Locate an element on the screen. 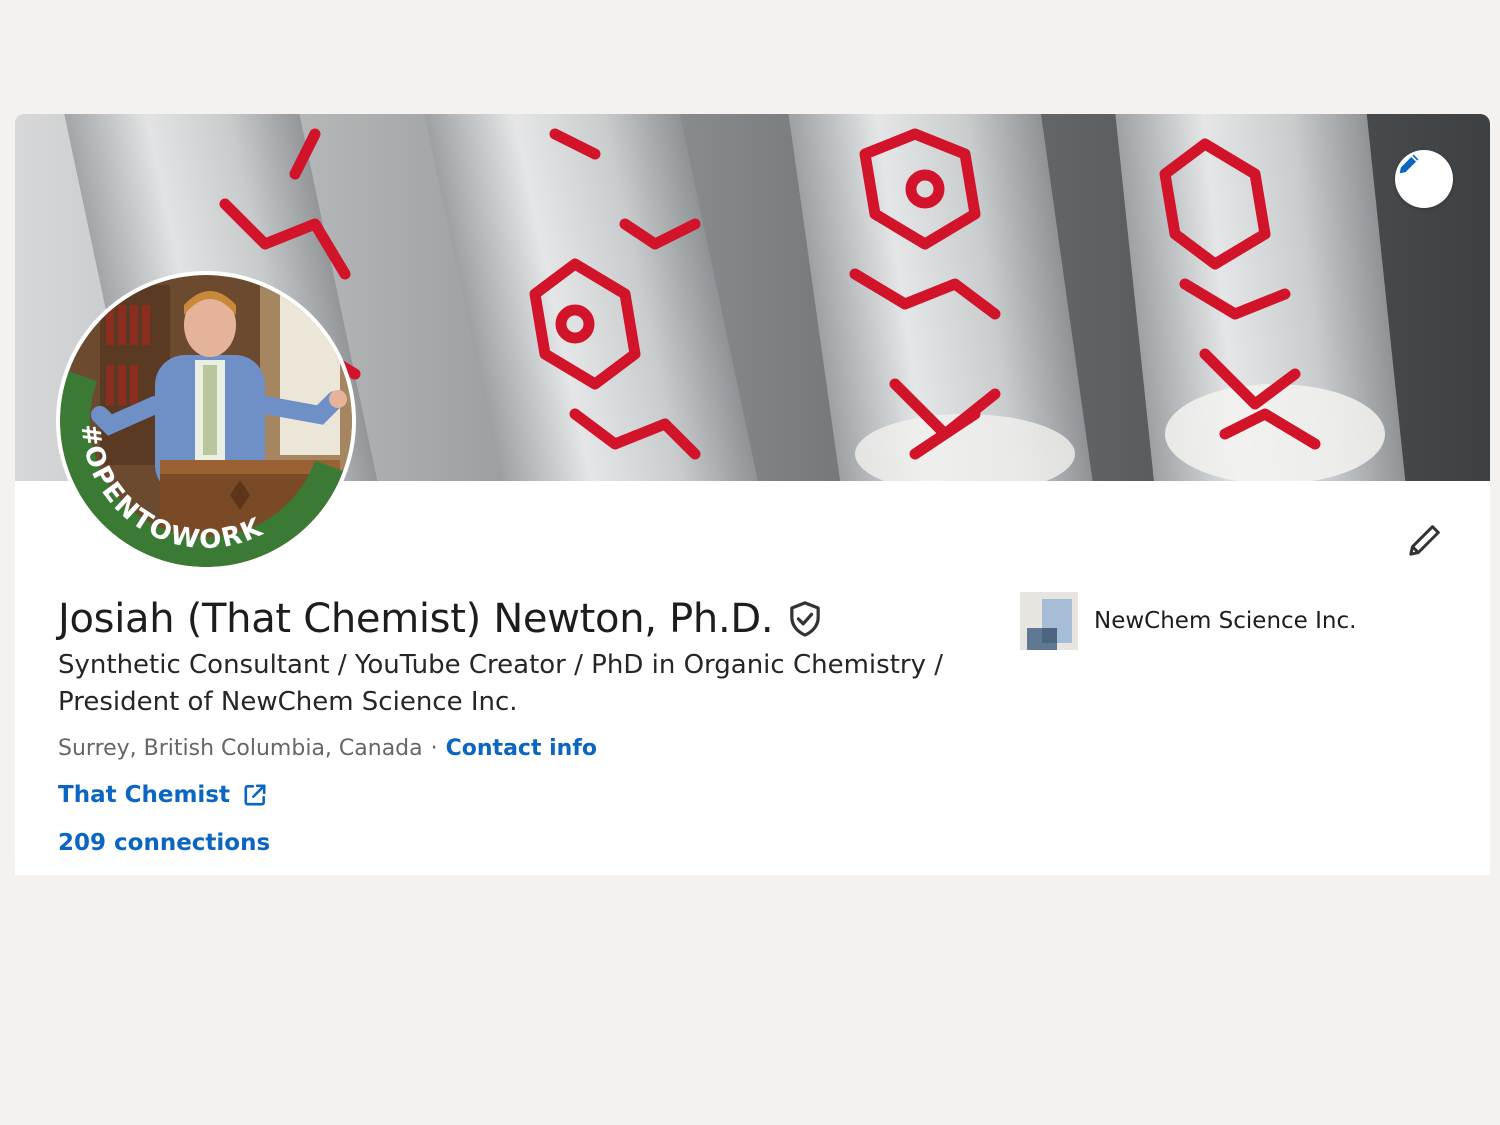 The height and width of the screenshot is (1125, 1500). contact-info-link: Contact info is located at coordinates (521, 748).